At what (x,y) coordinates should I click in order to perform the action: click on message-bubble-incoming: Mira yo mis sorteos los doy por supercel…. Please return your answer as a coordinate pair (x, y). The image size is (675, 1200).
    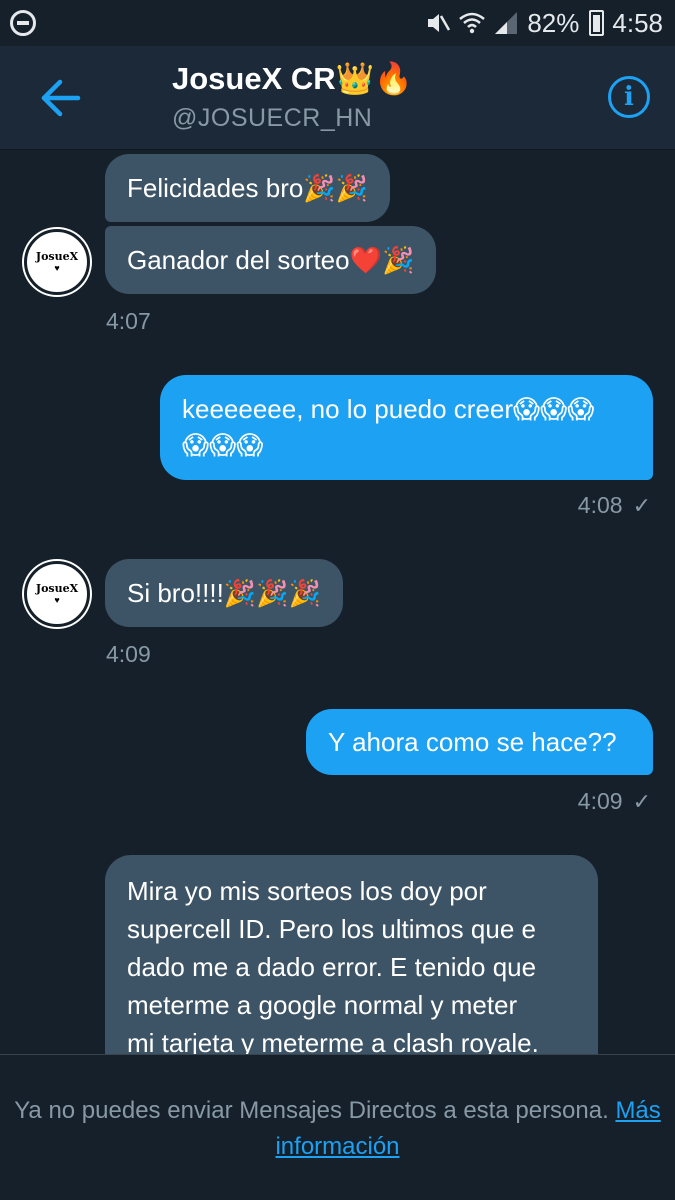
    Looking at the image, I should click on (351, 954).